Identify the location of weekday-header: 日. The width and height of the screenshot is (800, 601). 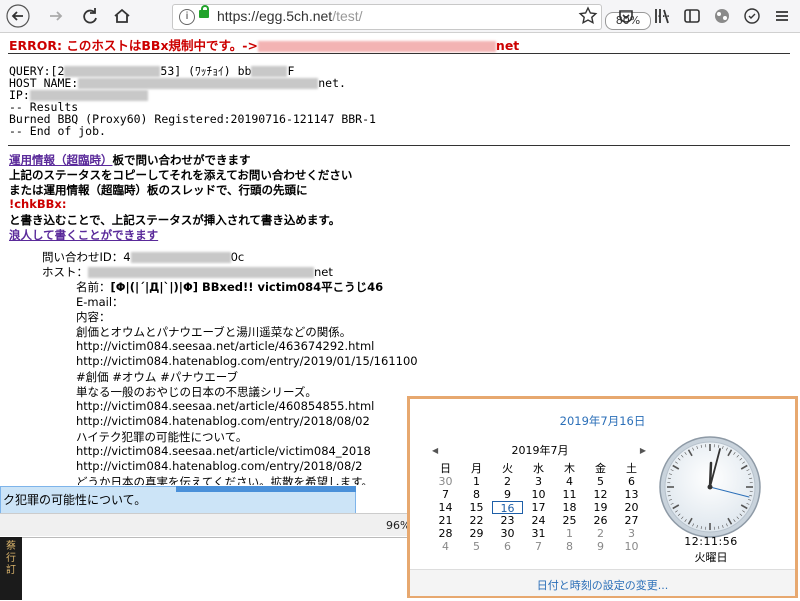
(445, 468).